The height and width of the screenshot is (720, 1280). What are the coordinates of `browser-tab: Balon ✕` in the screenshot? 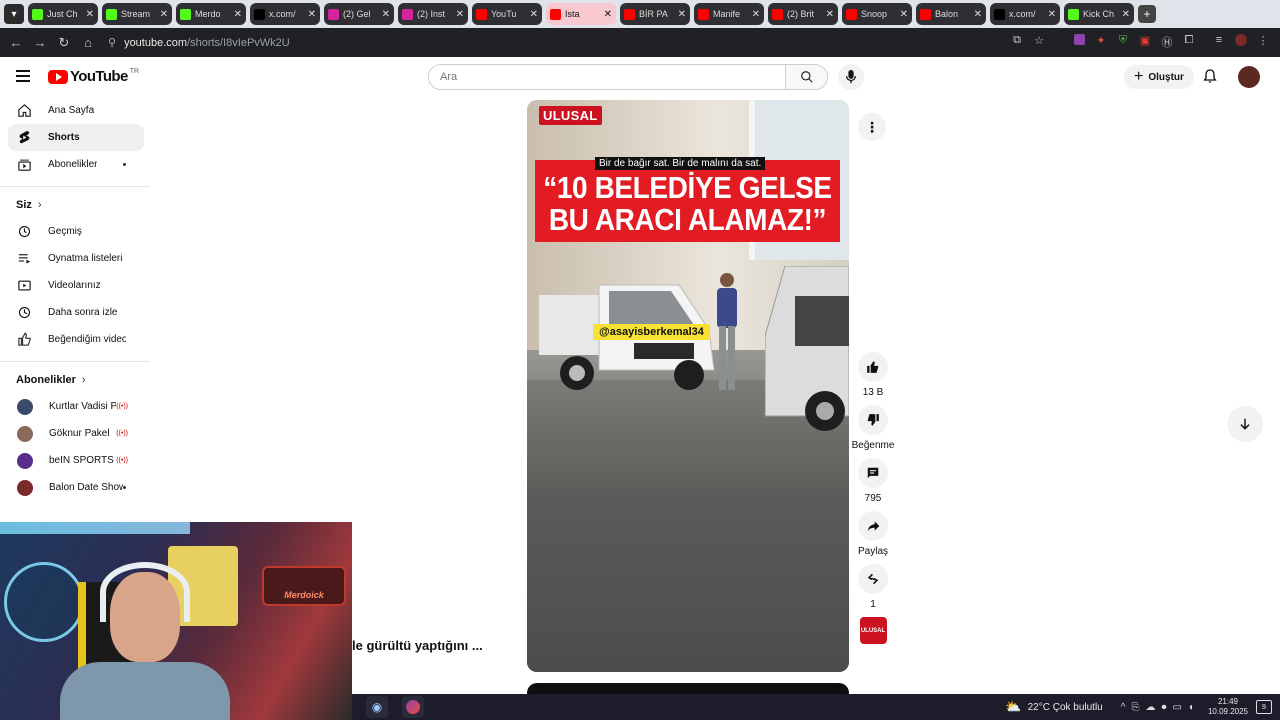 It's located at (951, 14).